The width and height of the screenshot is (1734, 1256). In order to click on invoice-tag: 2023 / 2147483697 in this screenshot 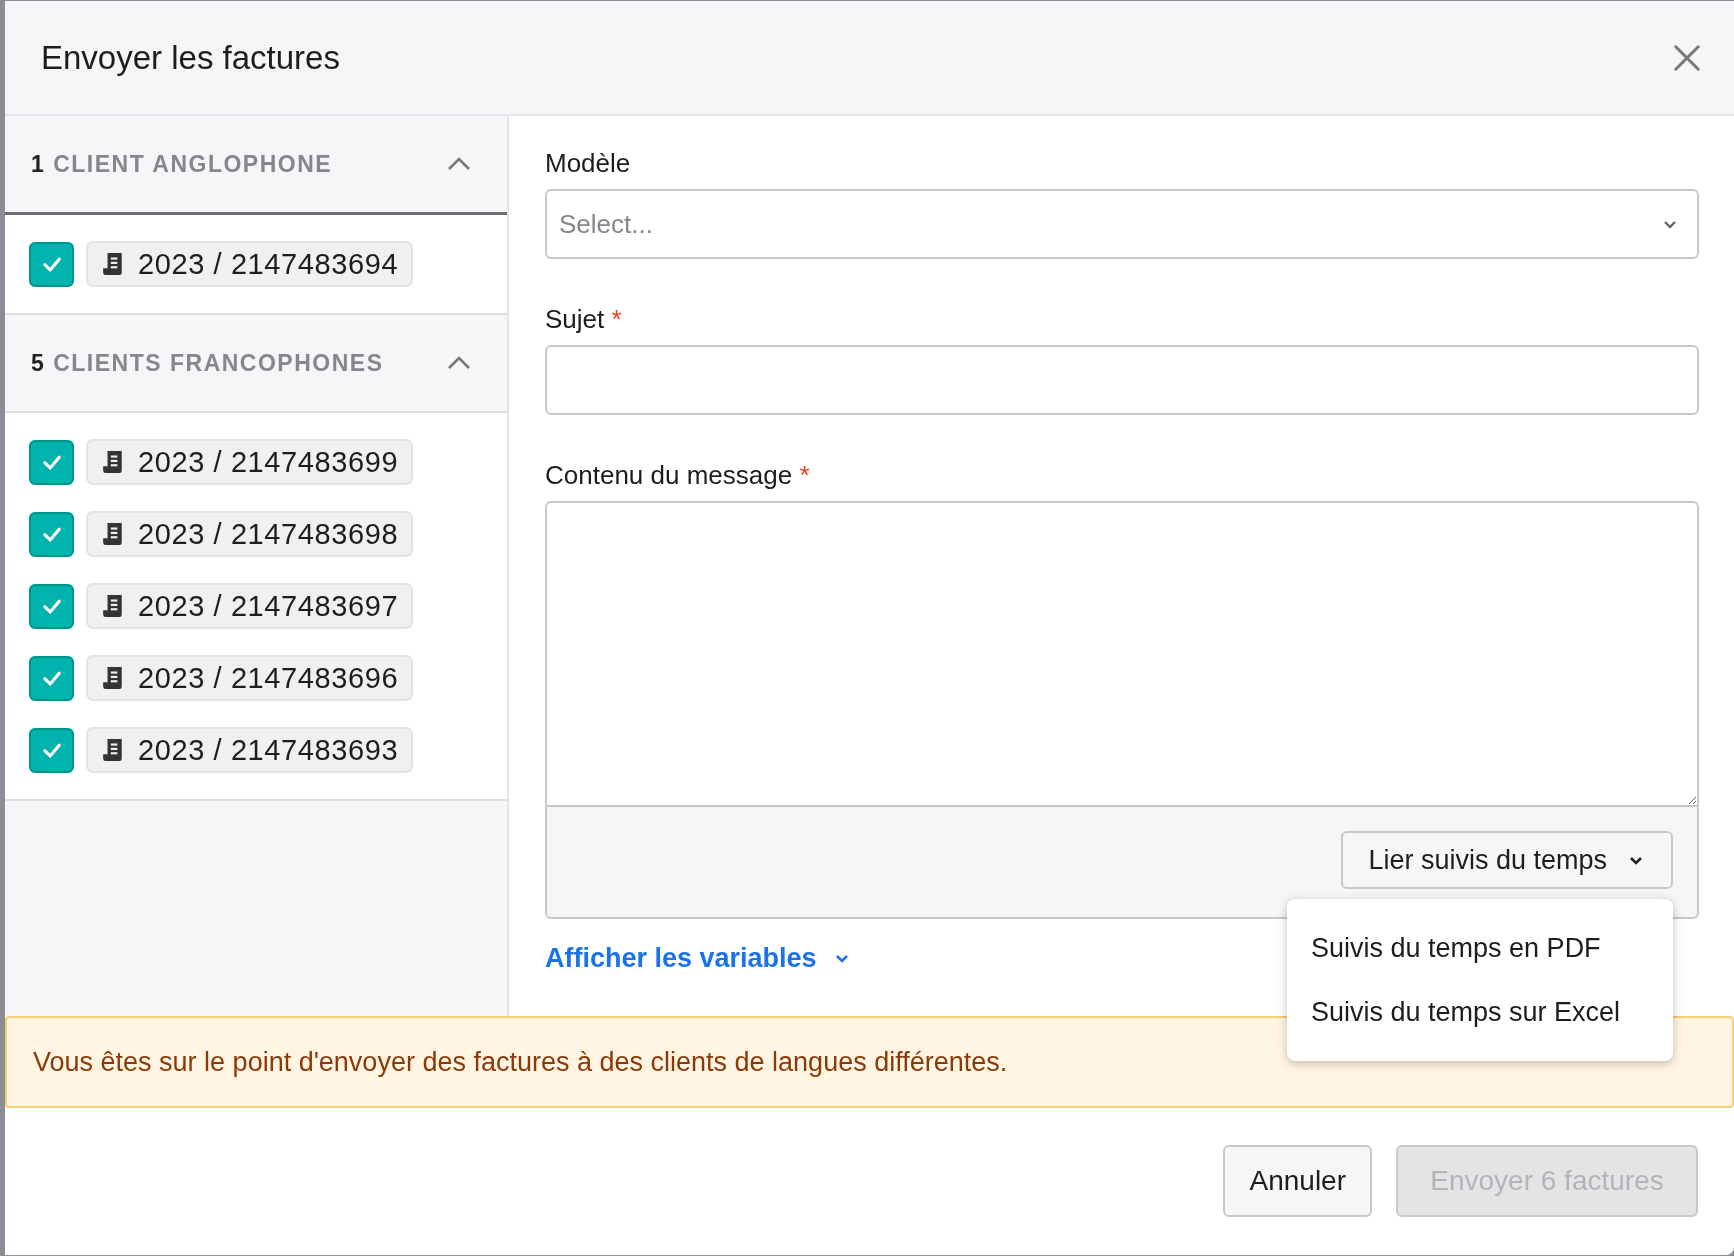, I will do `click(250, 606)`.